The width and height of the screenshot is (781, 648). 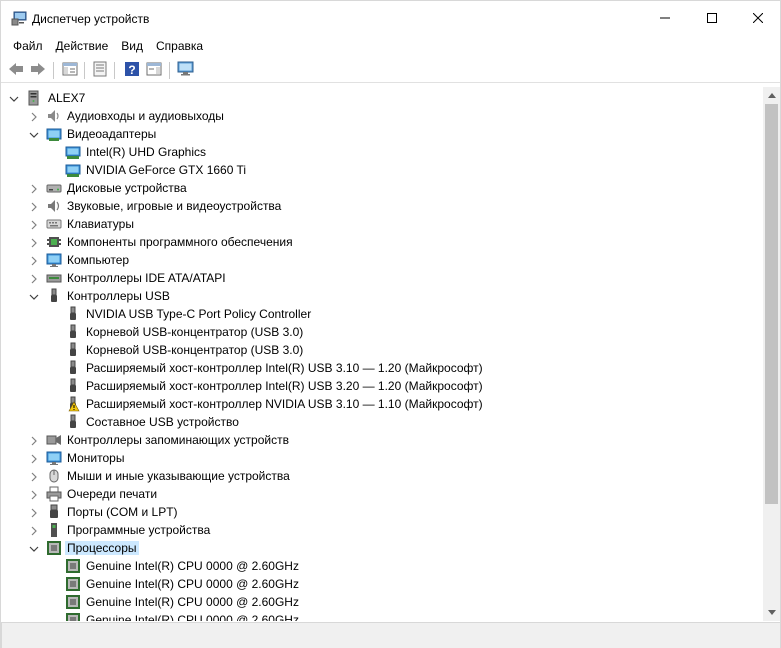 I want to click on toolbar: ?, so click(x=390, y=70).